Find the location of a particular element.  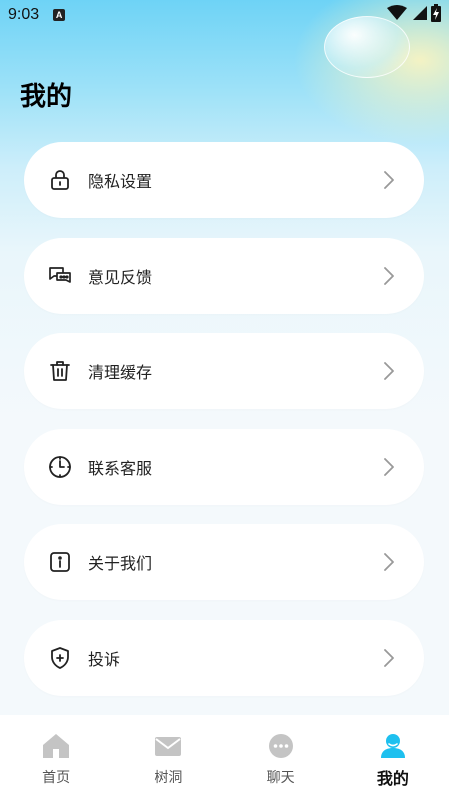

tab-label: 首页 is located at coordinates (56, 778).